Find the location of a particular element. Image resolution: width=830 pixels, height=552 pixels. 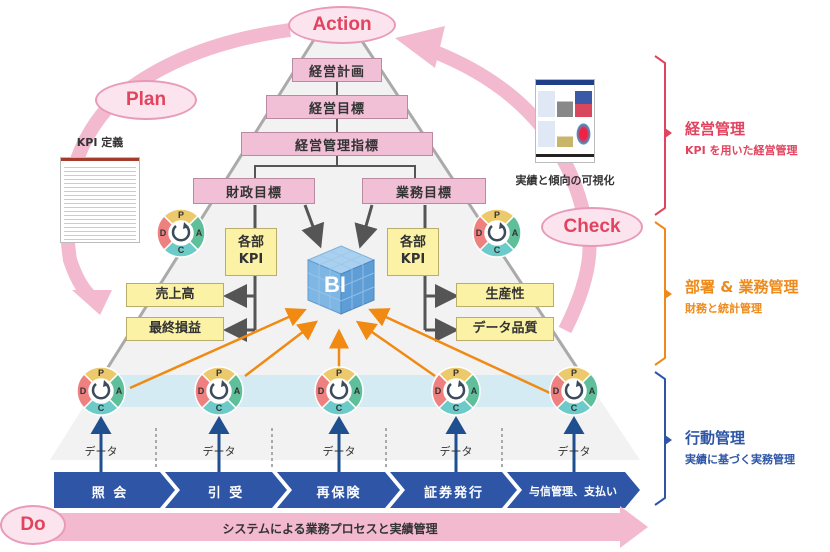

management-level-department: 部署 & 業務管理 財務と統計管理 is located at coordinates (742, 296).